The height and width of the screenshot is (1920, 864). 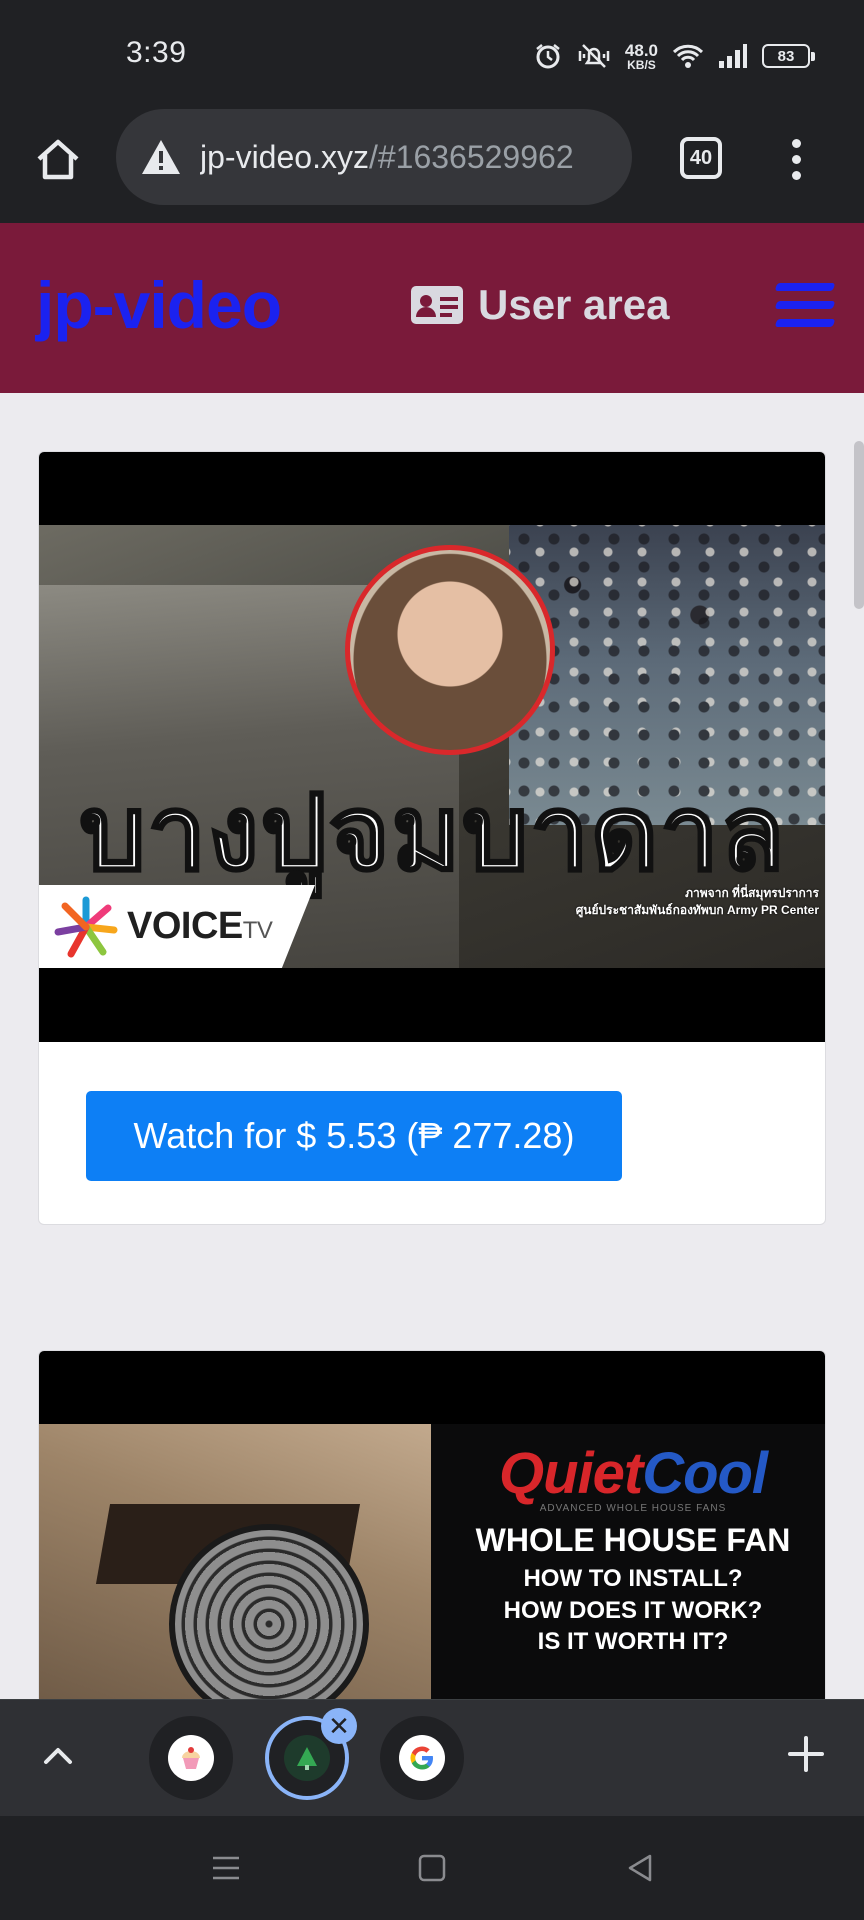 I want to click on new-tab-button, so click(x=806, y=1754).